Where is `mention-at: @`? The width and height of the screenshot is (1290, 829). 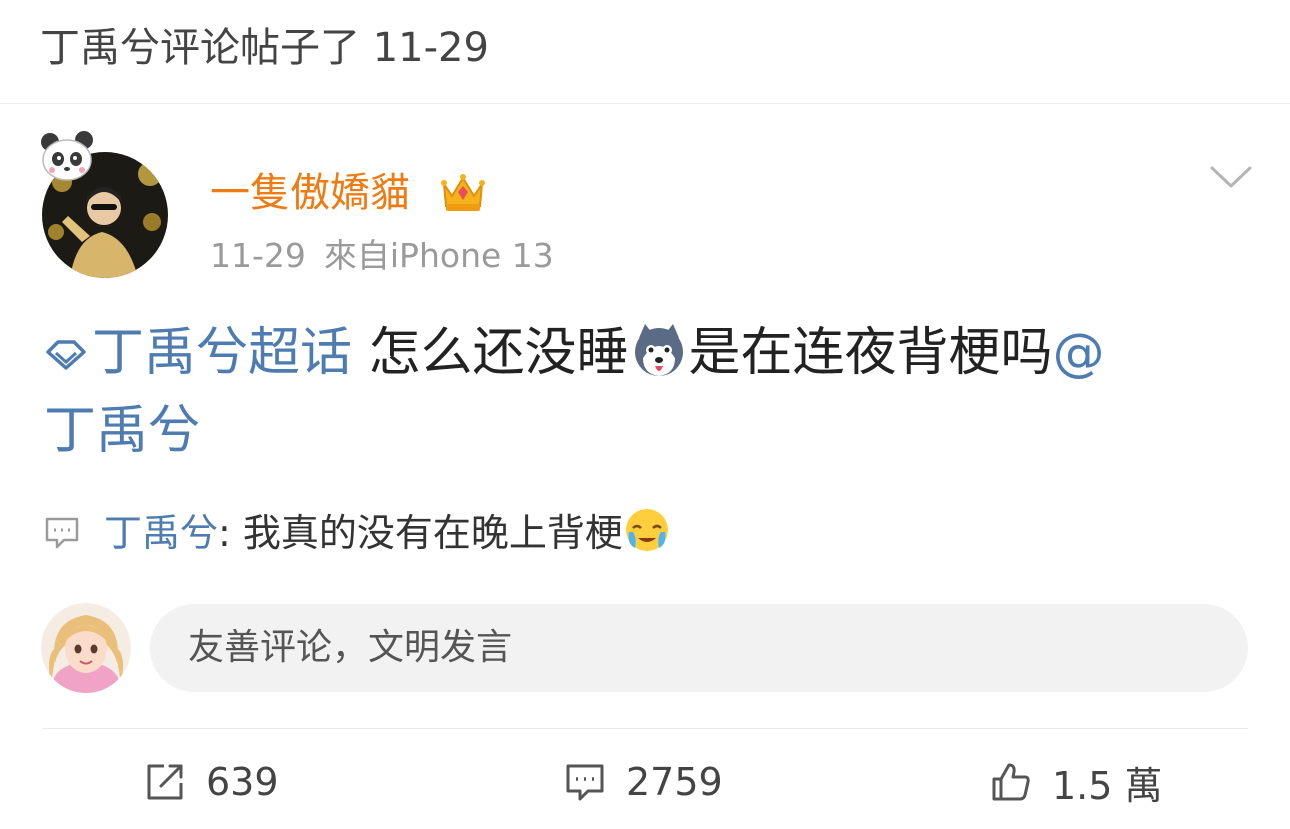 mention-at: @ is located at coordinates (1078, 353).